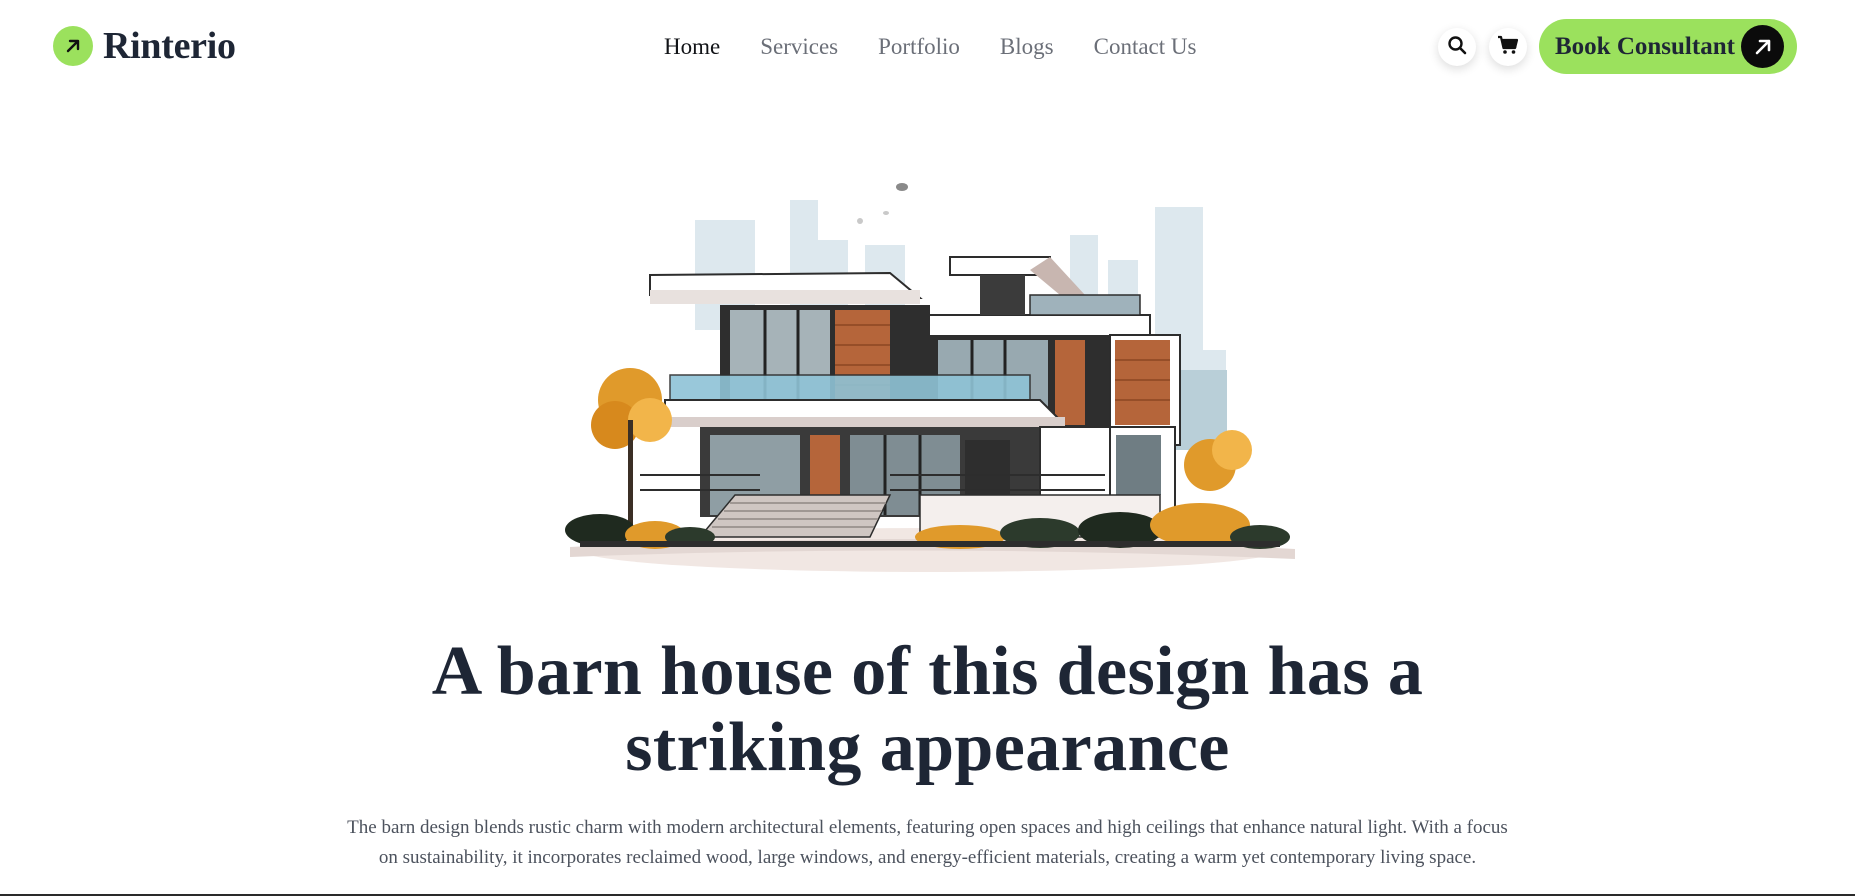 Image resolution: width=1855 pixels, height=896 pixels. I want to click on nav-item-services: Services, so click(799, 47).